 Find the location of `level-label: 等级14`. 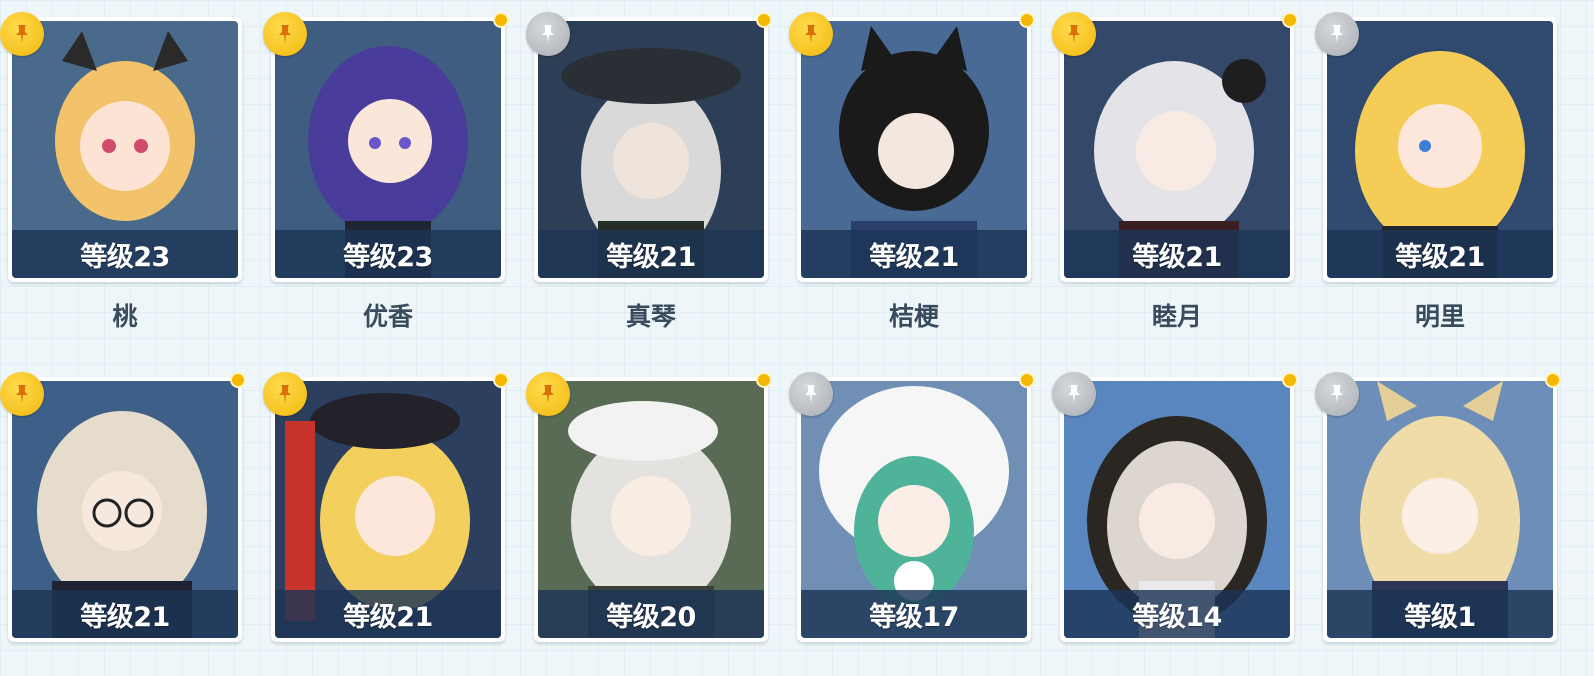

level-label: 等级14 is located at coordinates (1177, 614).